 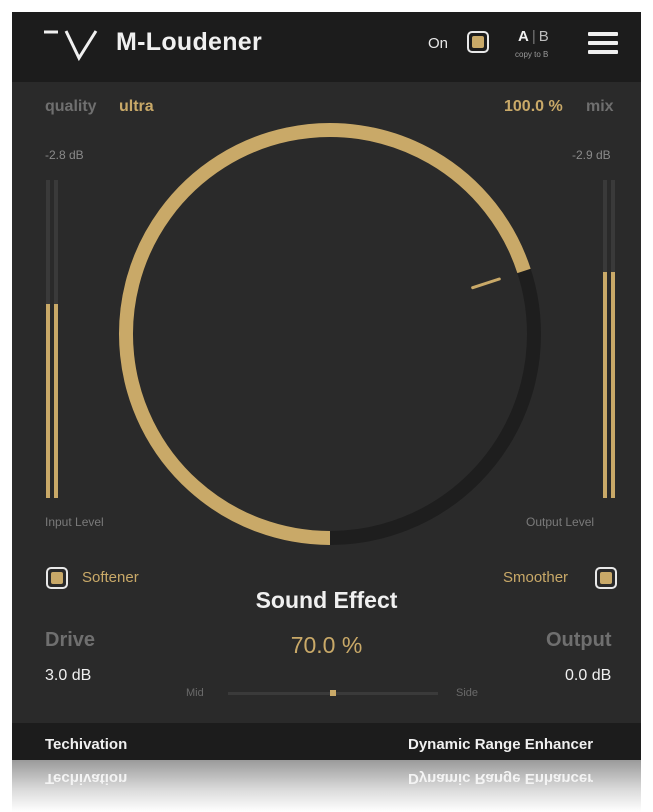 I want to click on hamburger-menu-icon, so click(x=603, y=43).